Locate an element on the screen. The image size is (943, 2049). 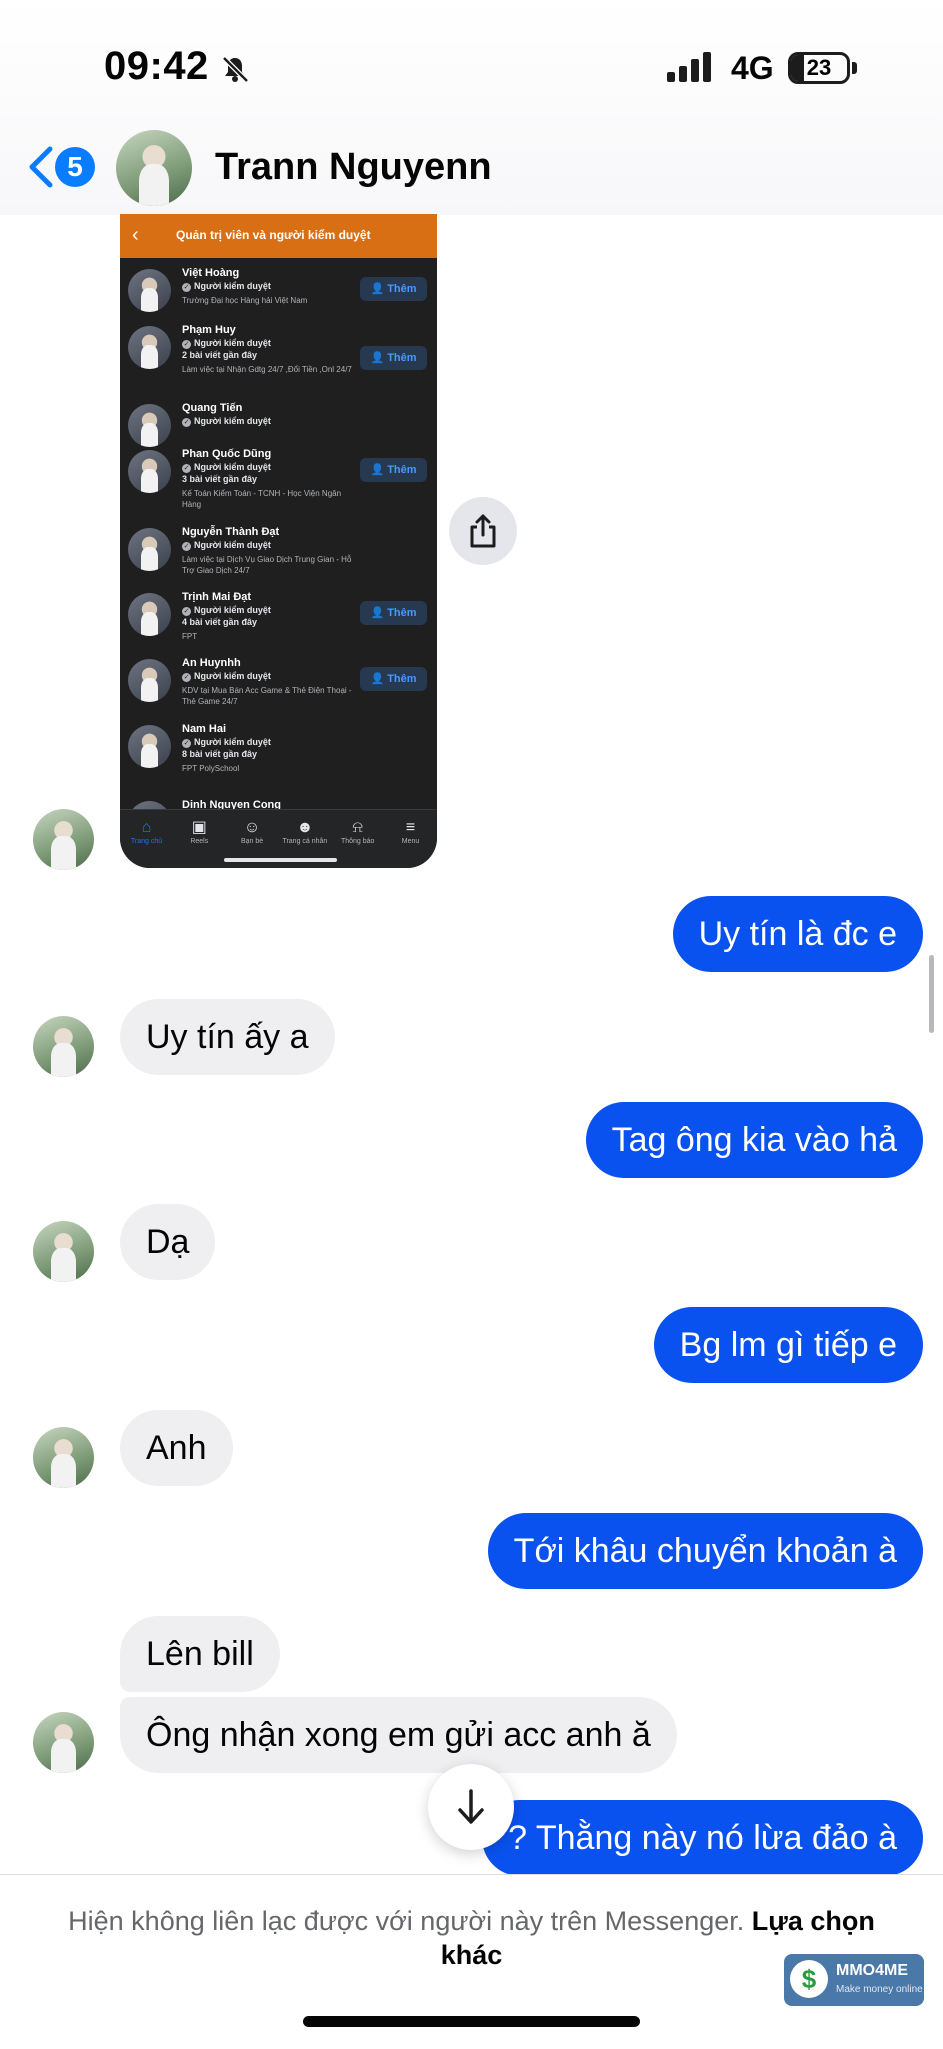
member-posts: 3 bài viết gần đây is located at coordinates (220, 479).